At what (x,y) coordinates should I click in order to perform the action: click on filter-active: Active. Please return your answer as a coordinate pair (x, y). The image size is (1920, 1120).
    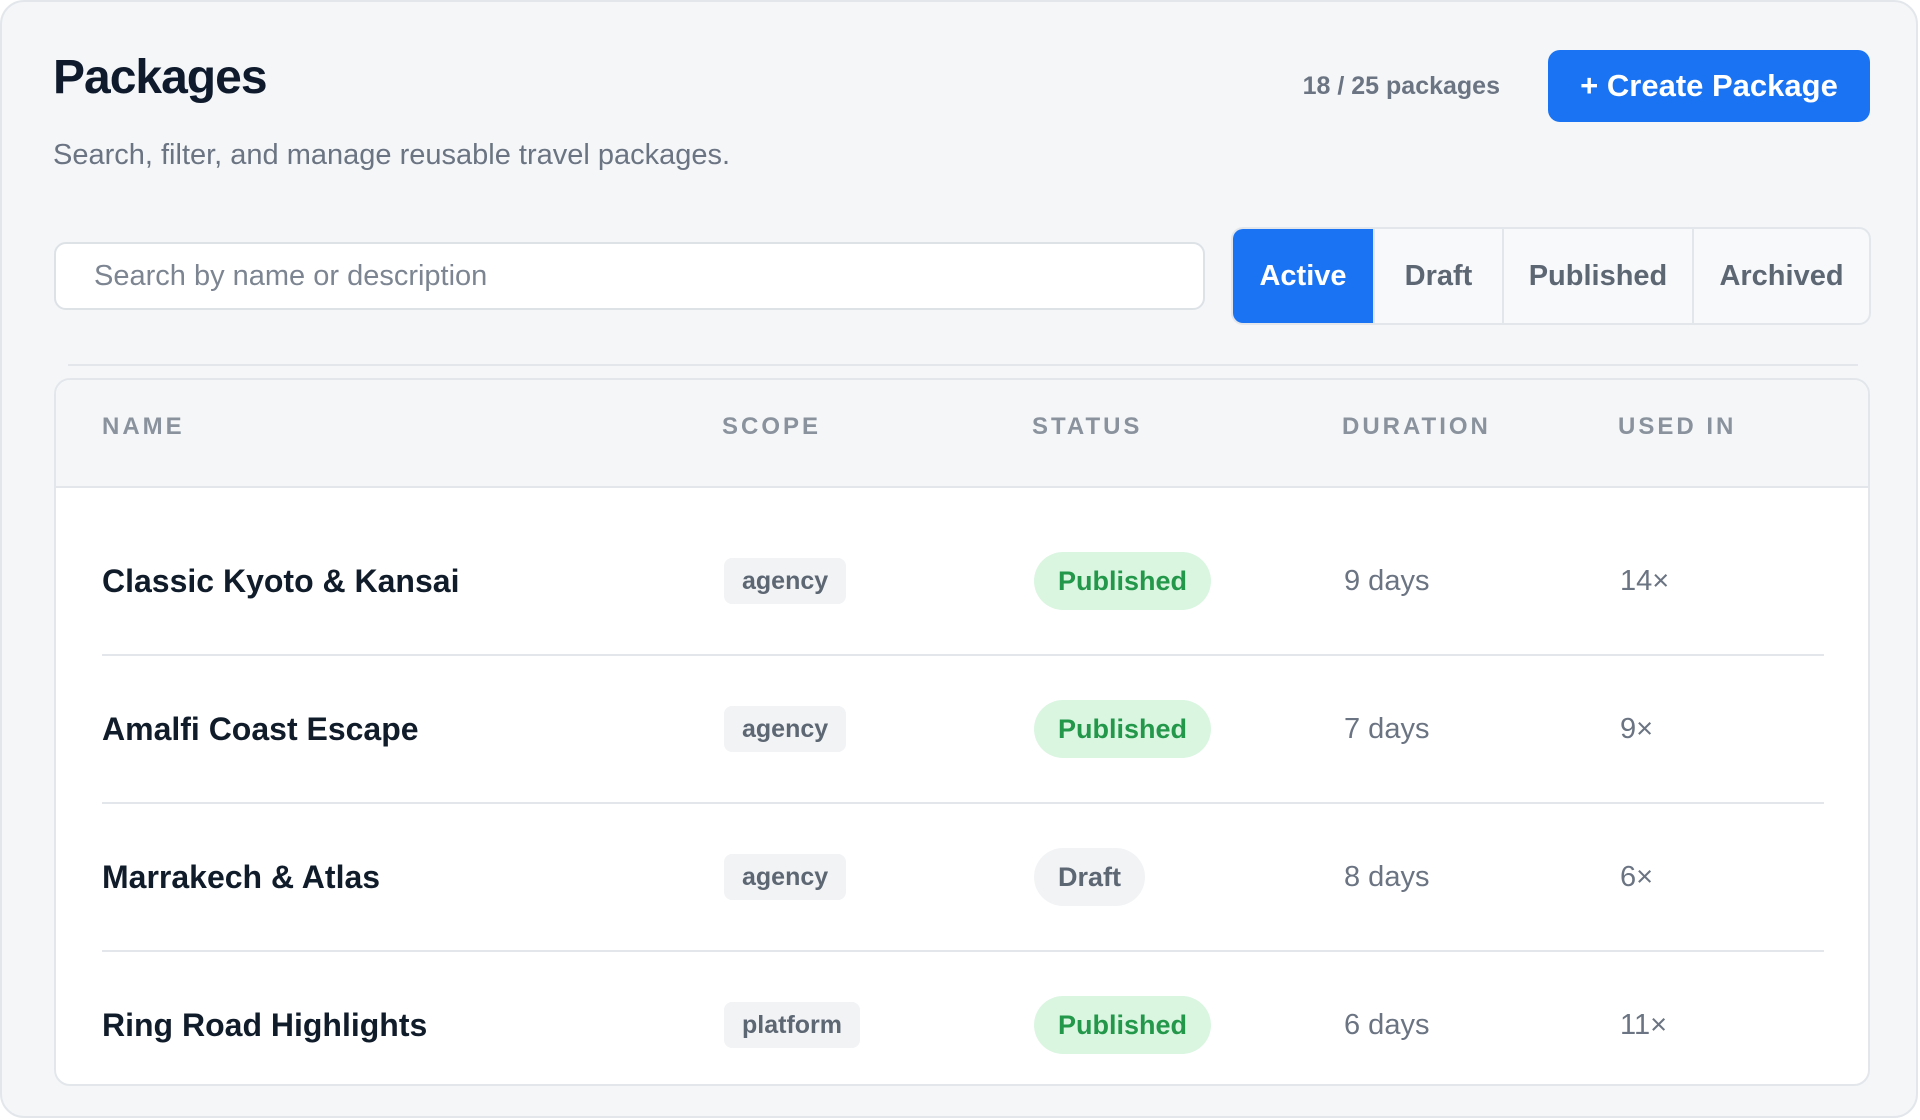
    Looking at the image, I should click on (1304, 276).